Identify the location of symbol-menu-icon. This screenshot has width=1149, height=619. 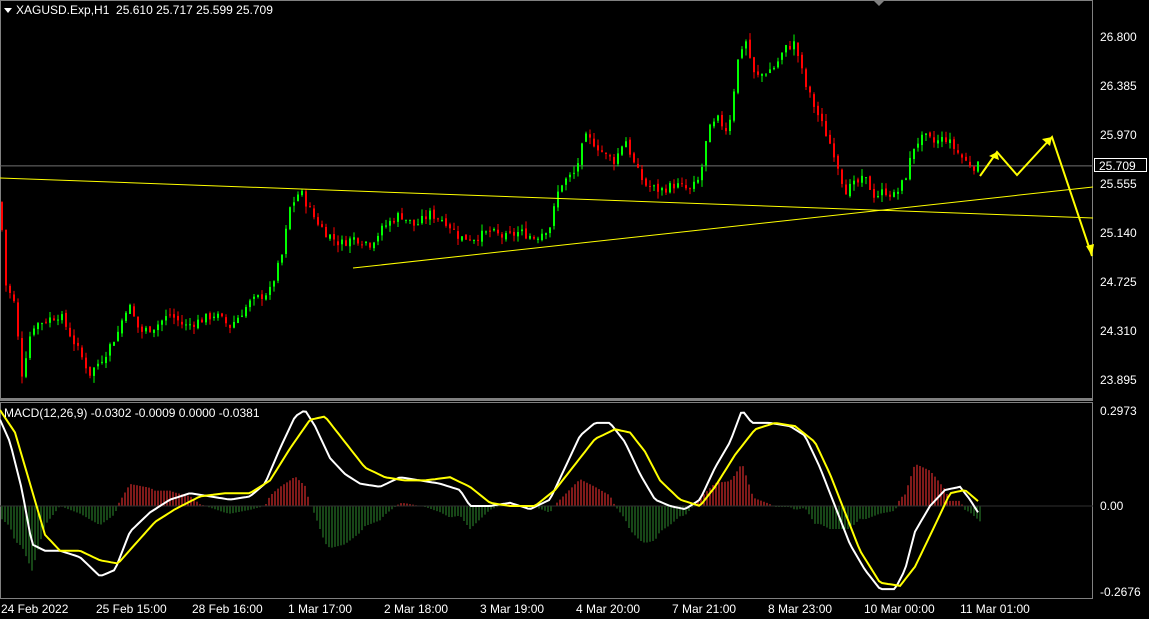
(8, 11).